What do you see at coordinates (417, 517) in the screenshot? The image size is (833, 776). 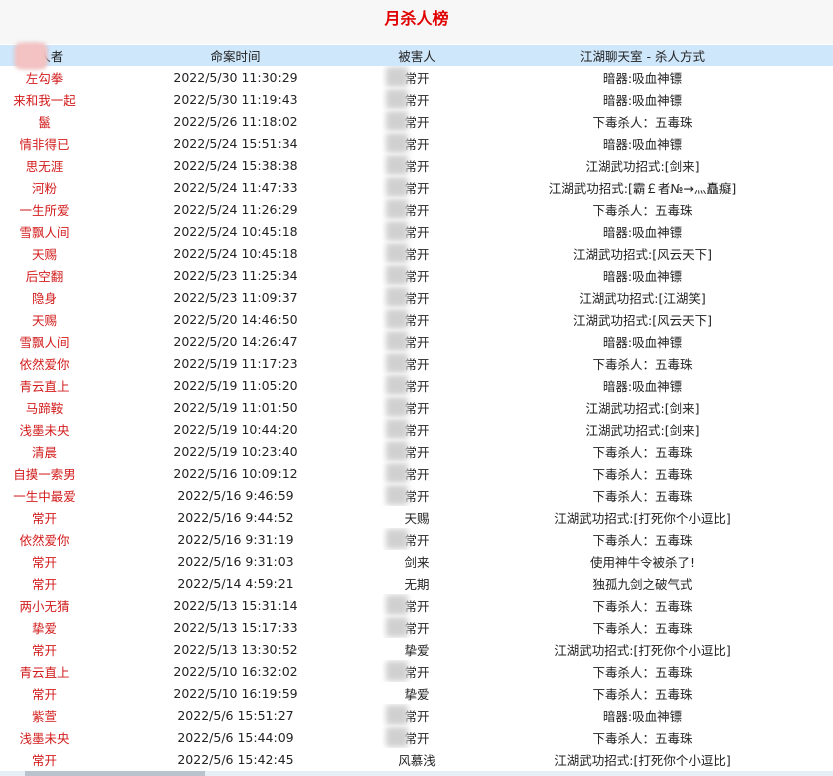 I see `victim-cell: 天赐` at bounding box center [417, 517].